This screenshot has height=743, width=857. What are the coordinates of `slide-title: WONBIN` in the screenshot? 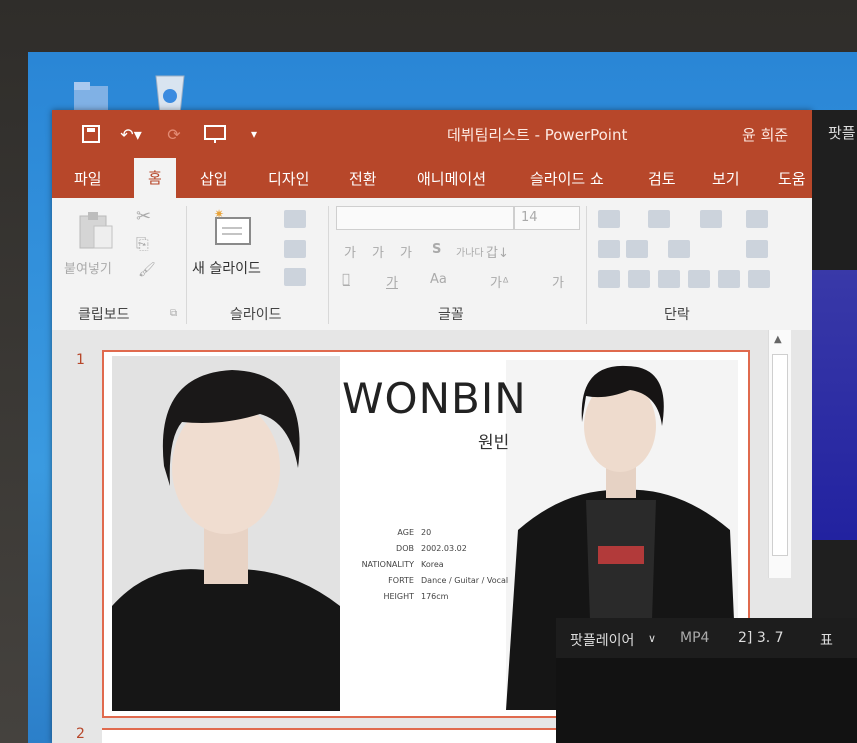 It's located at (434, 398).